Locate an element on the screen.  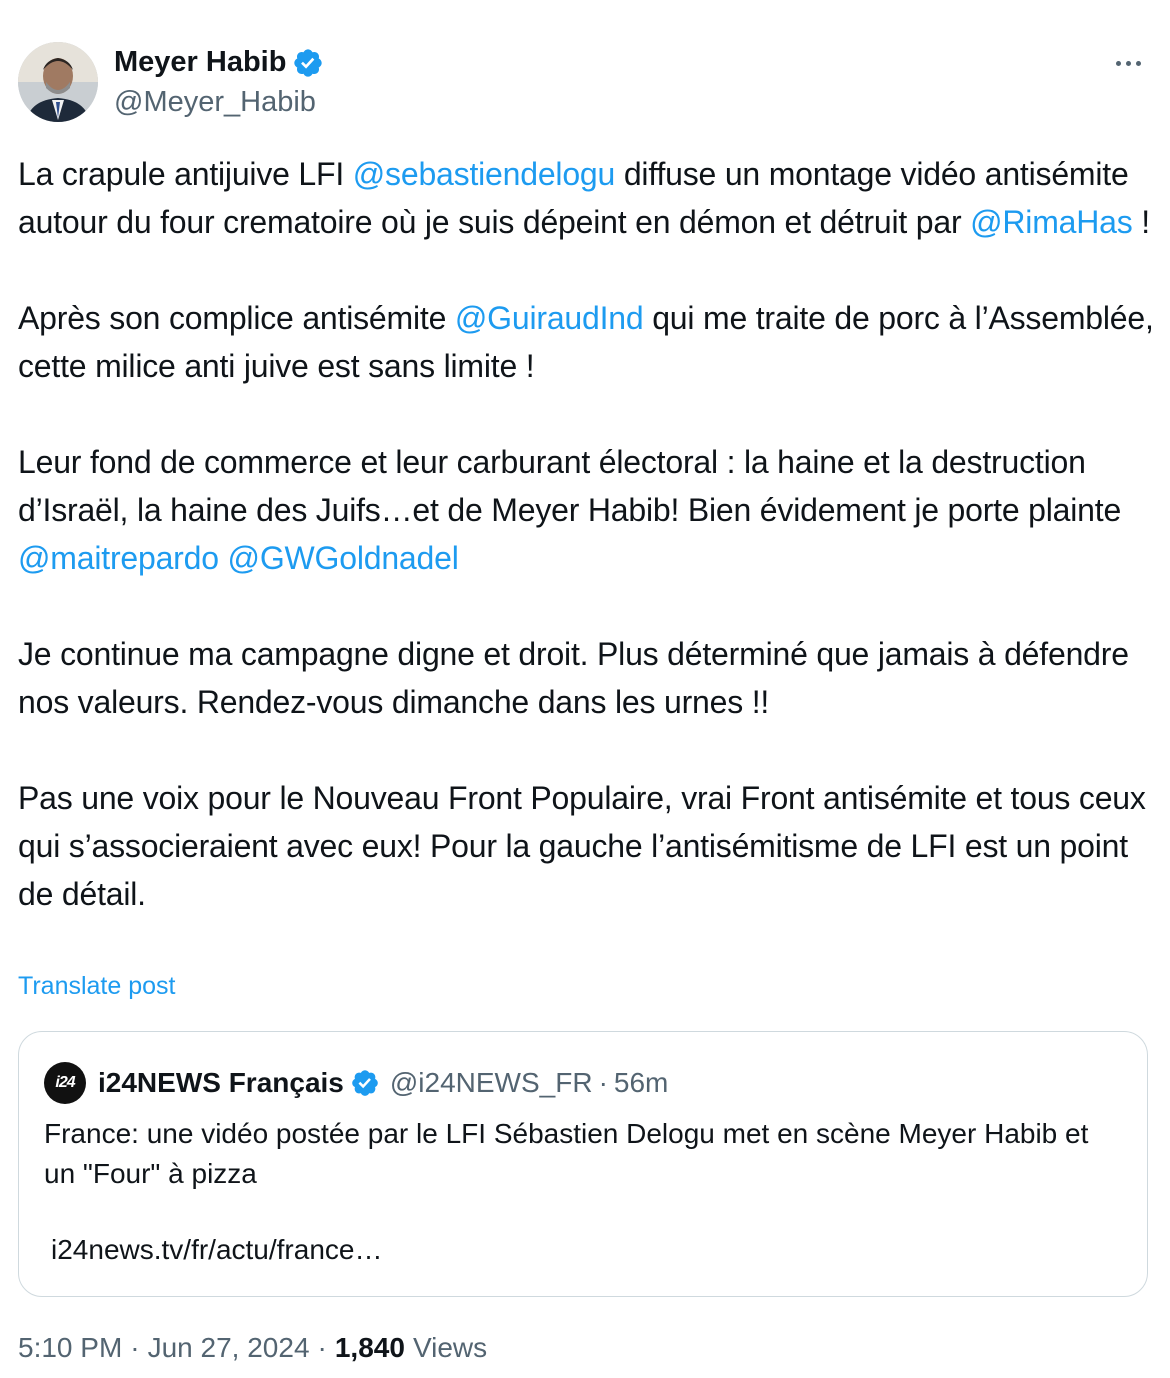
post-date: Jun 27, 2024 is located at coordinates (229, 1348).